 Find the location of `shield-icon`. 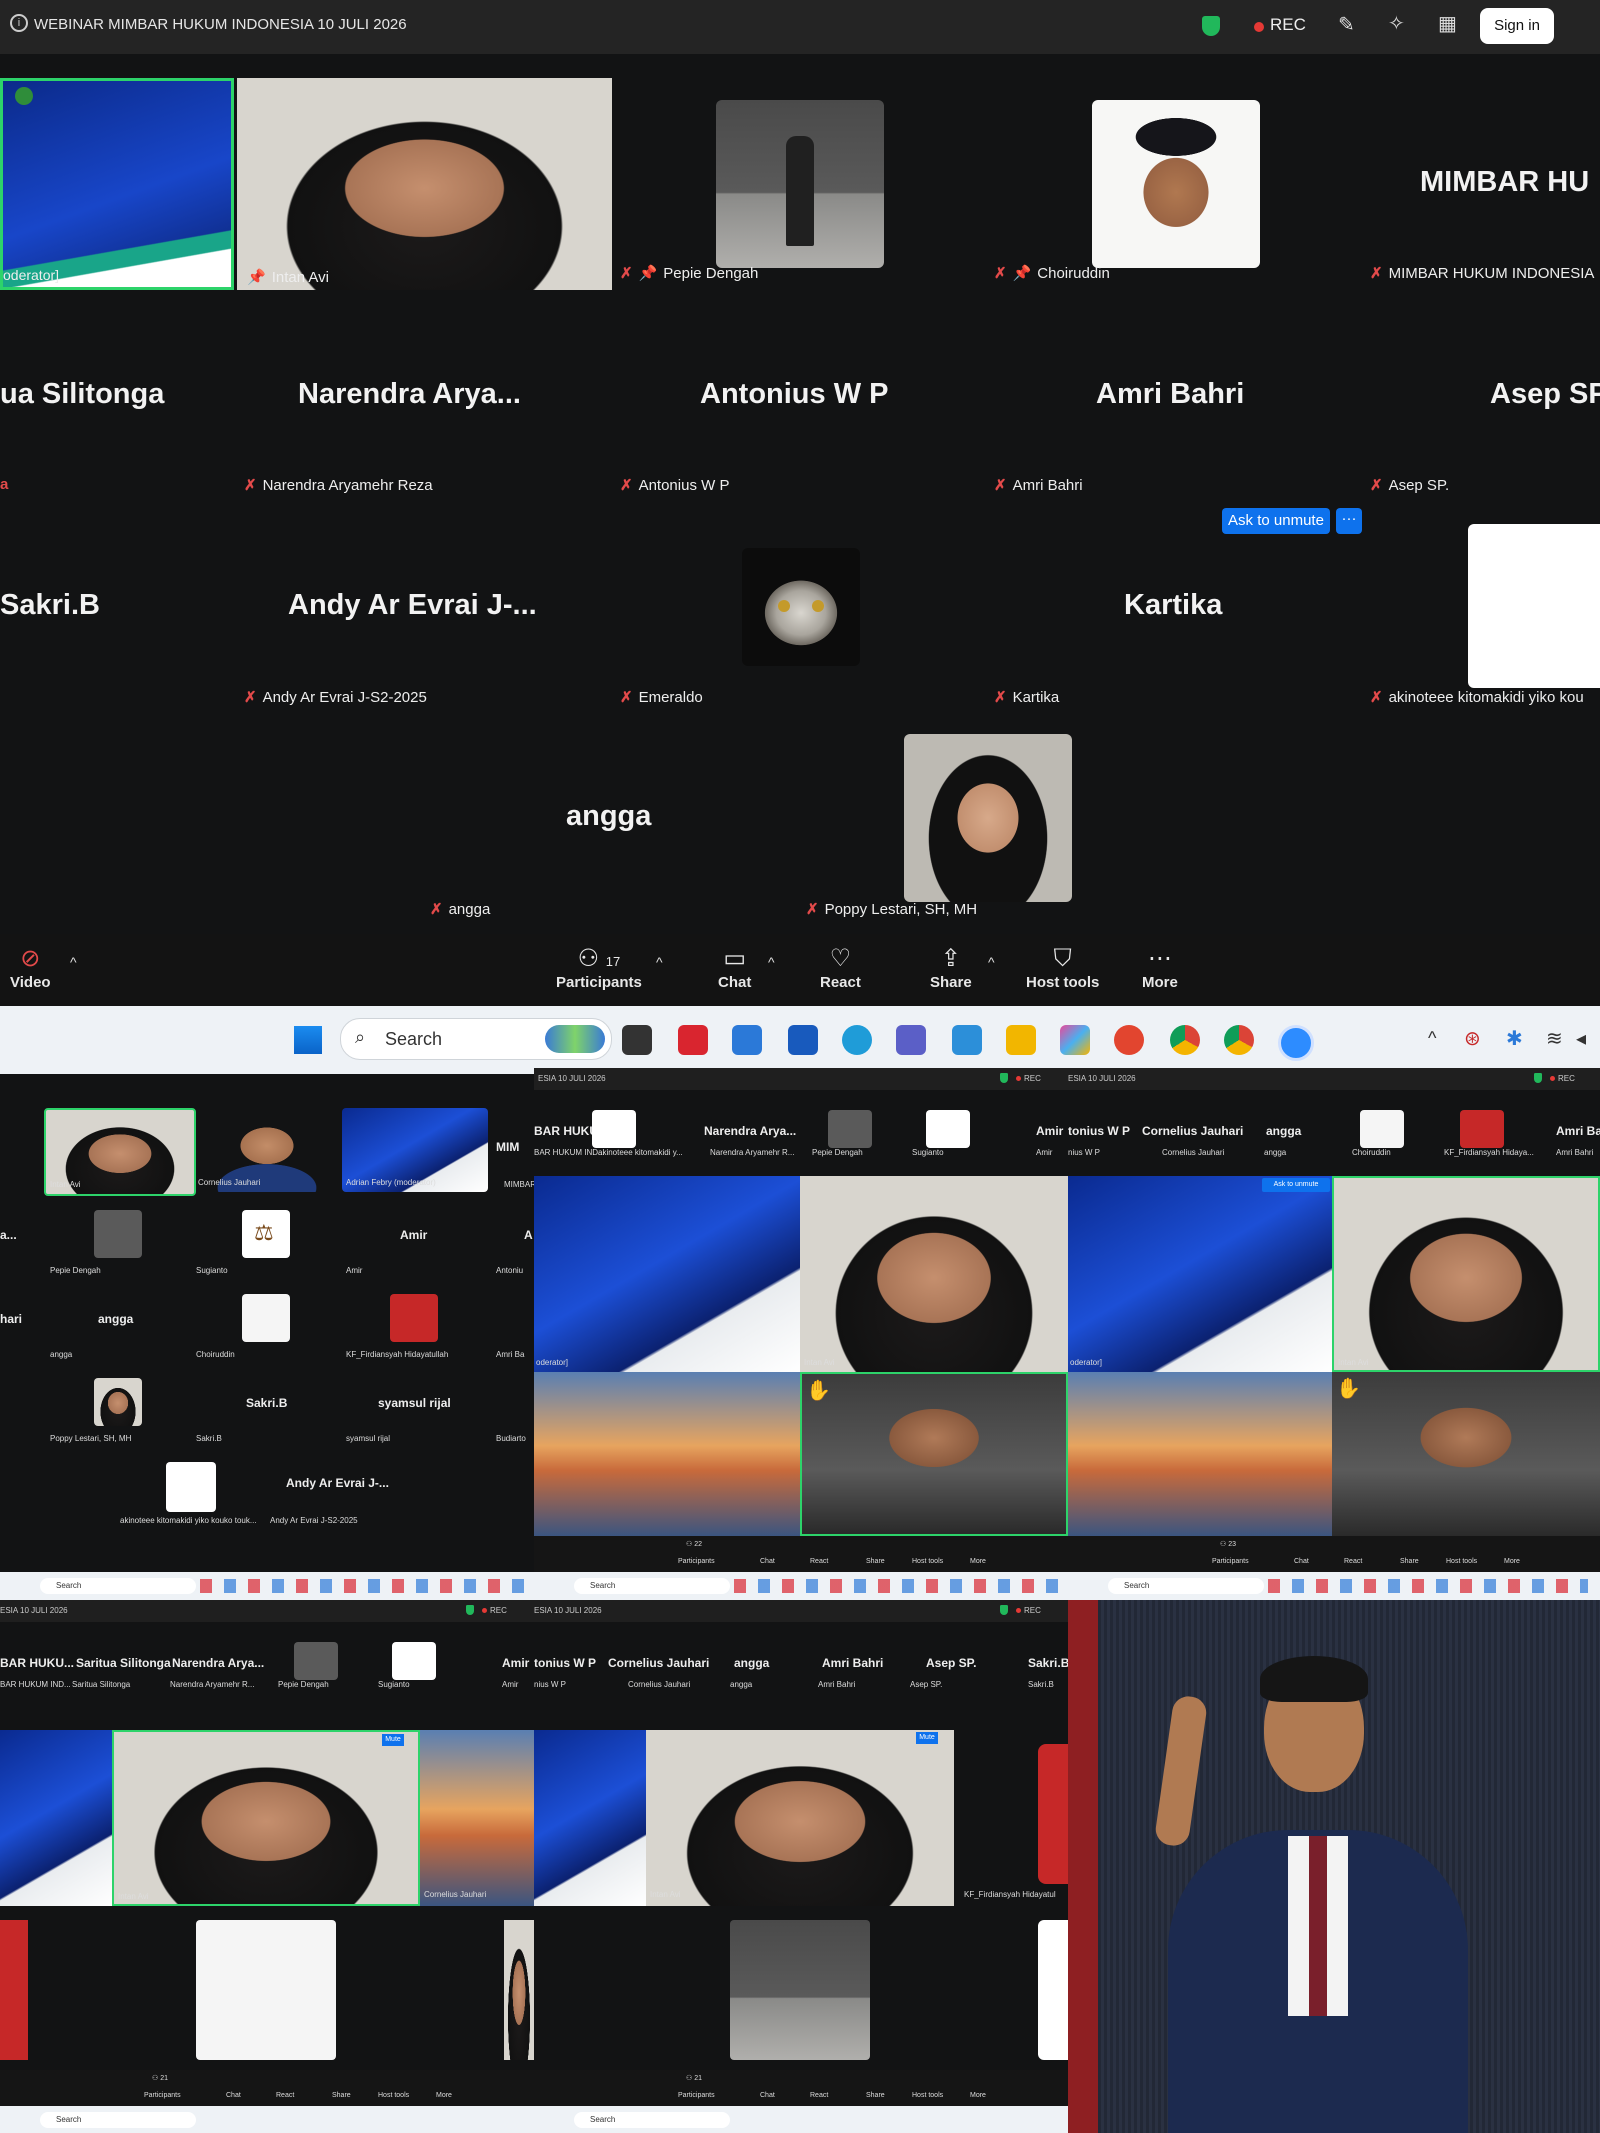

shield-icon is located at coordinates (1211, 26).